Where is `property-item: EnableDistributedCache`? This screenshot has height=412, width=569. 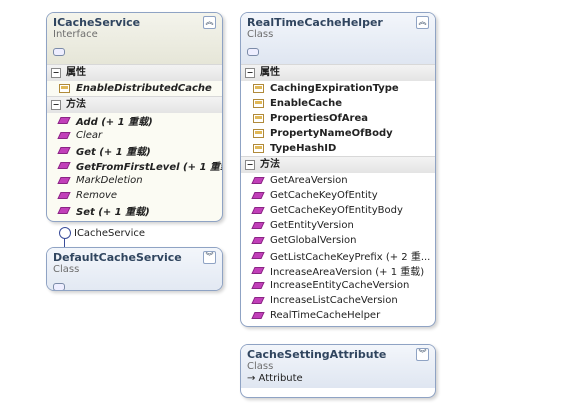
property-item: EnableDistributedCache is located at coordinates (134, 88).